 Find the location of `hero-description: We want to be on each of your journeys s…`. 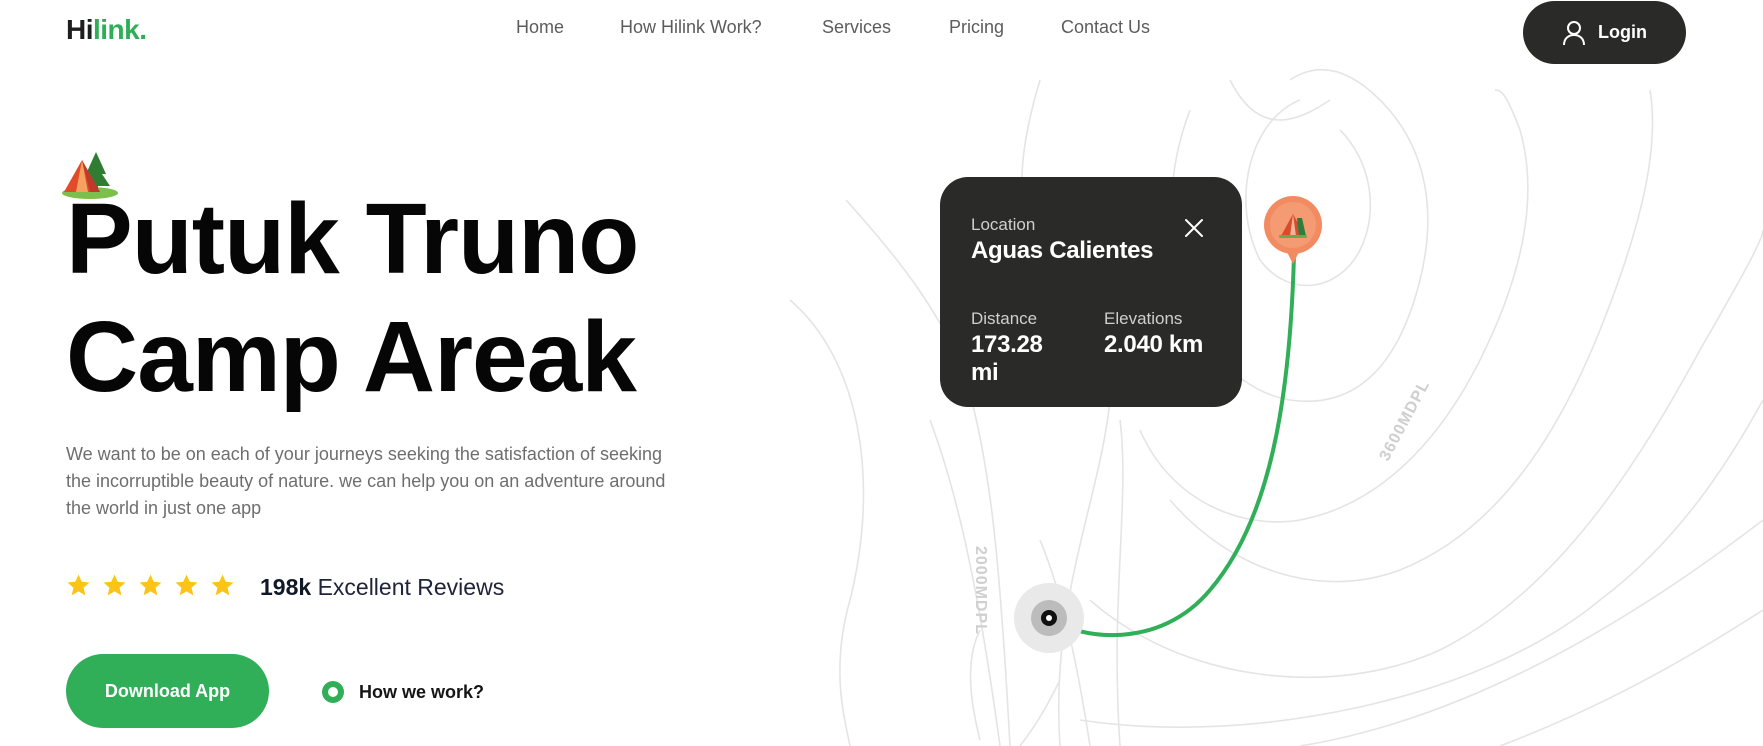

hero-description: We want to be on each of your journeys s… is located at coordinates (366, 481).